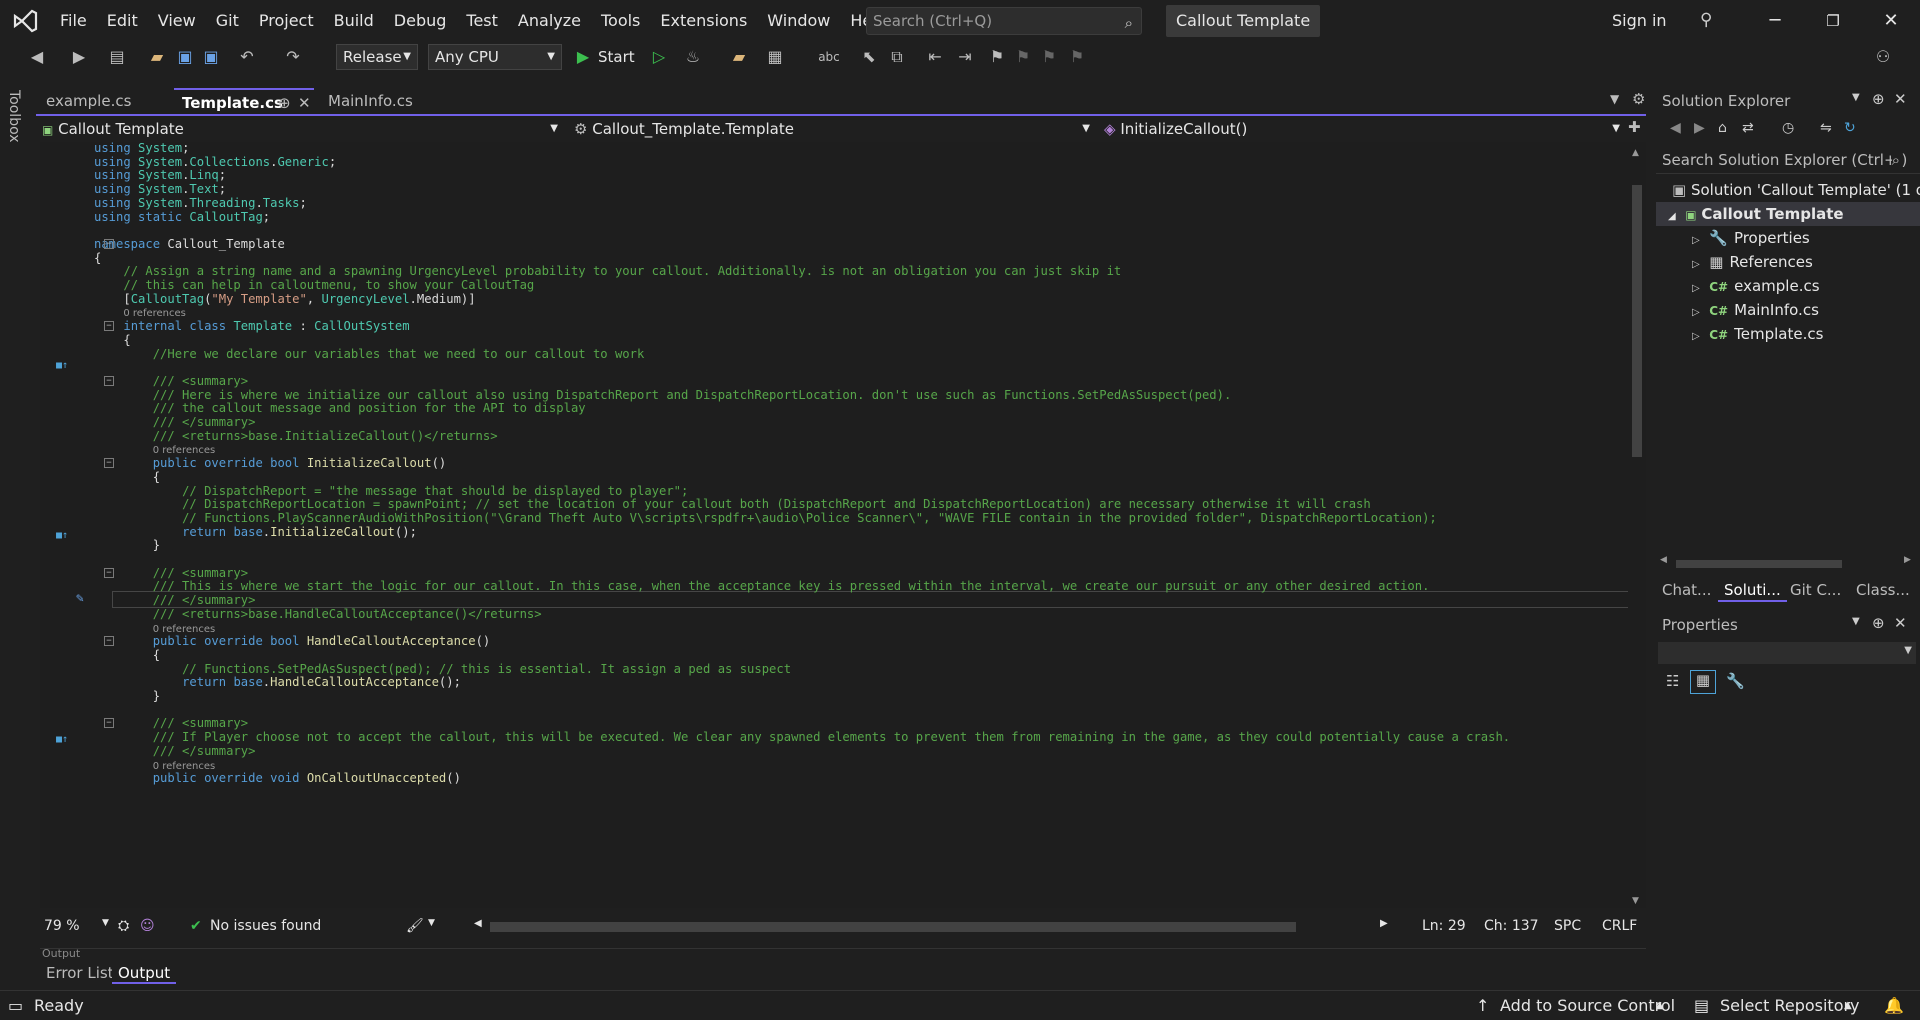  I want to click on solution-item-template-cs: ▷ C# Template.cs, so click(1757, 334).